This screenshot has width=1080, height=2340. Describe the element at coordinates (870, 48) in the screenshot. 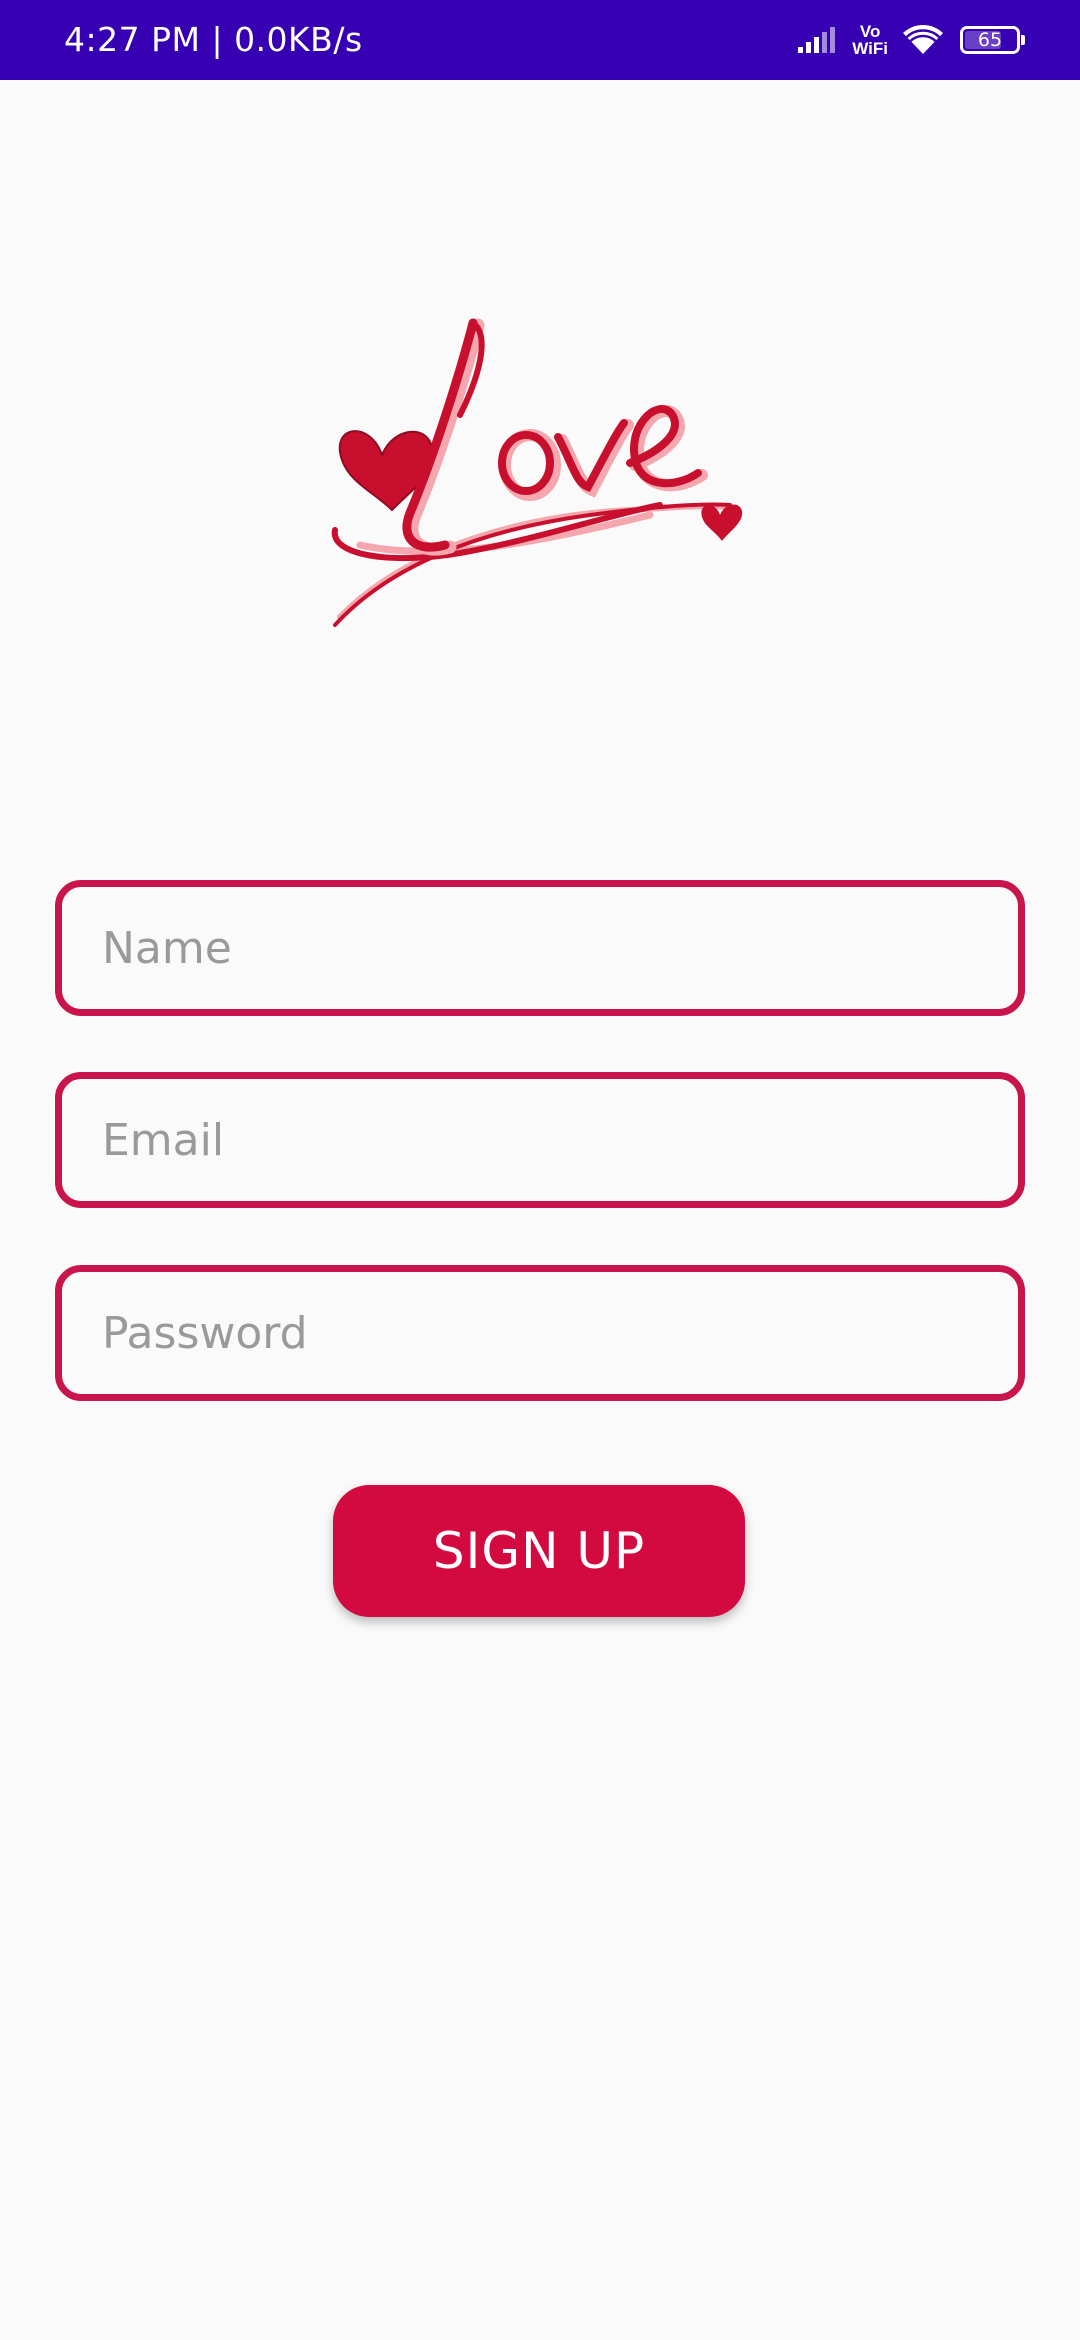

I see `vowifi-bottom-label: WiFi` at that location.